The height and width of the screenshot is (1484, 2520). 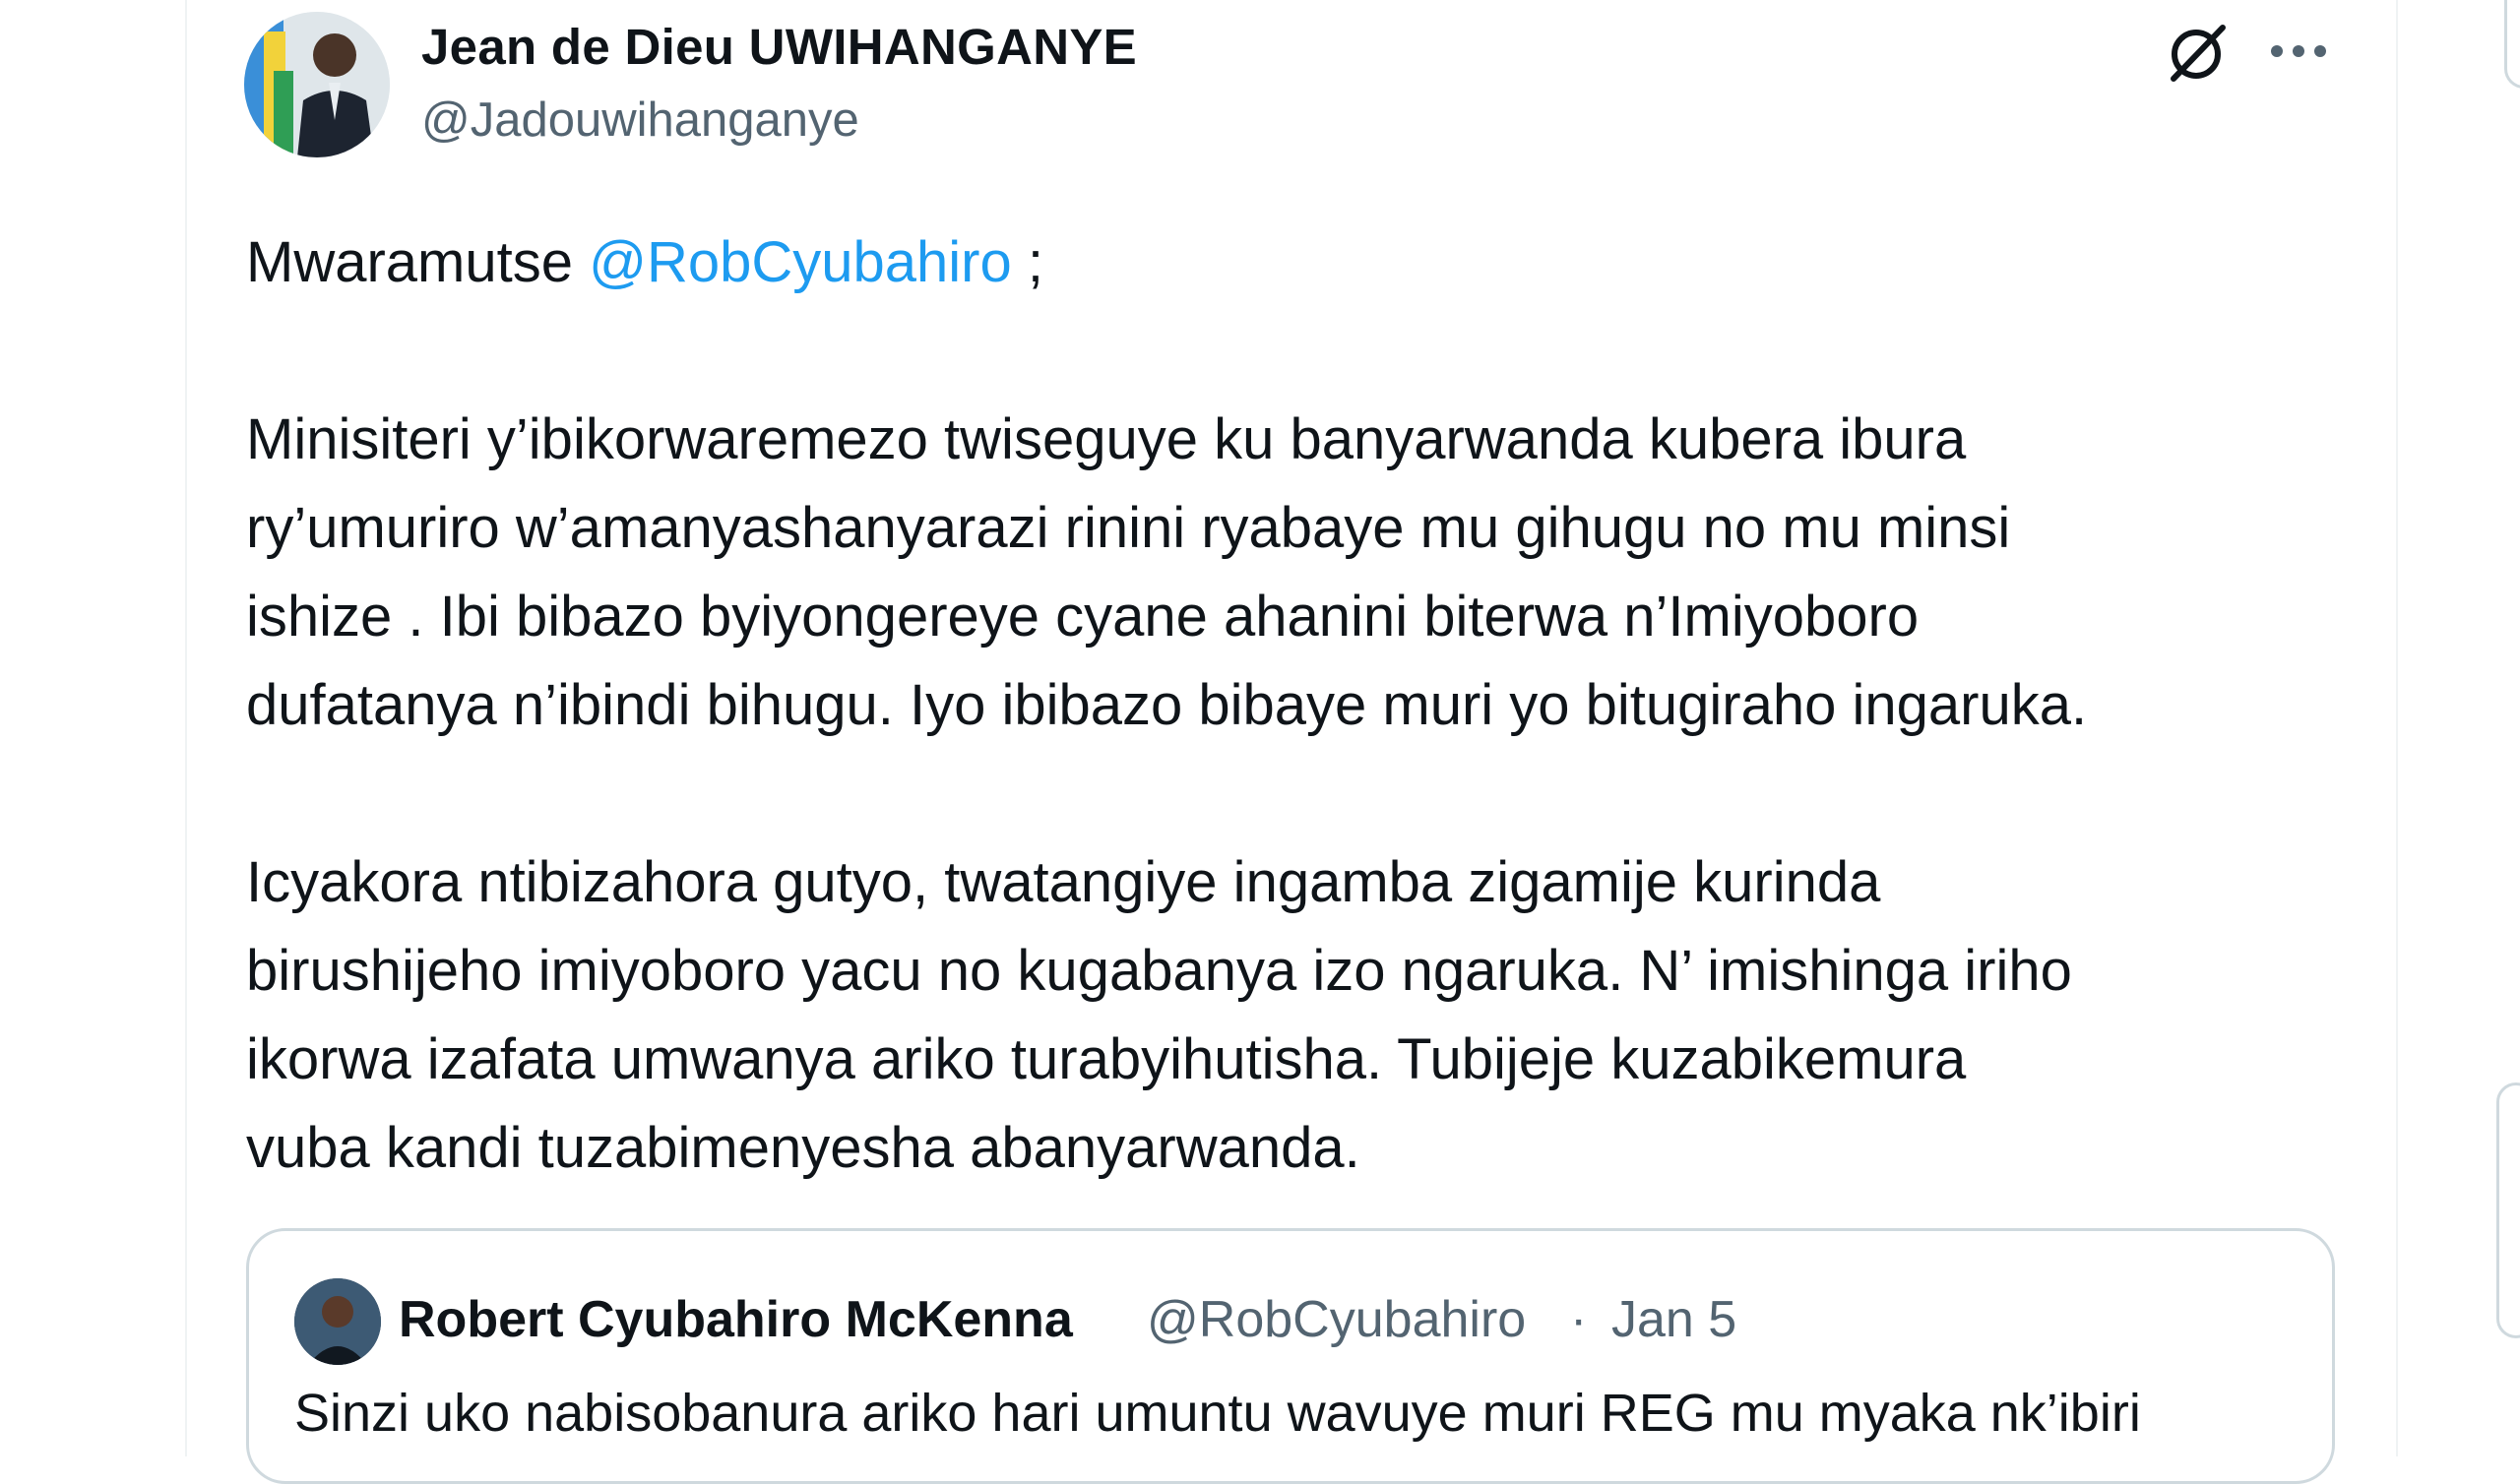 What do you see at coordinates (1299, 263) in the screenshot?
I see `greeting-line: Mwaramutse @RobCyubahiro ;` at bounding box center [1299, 263].